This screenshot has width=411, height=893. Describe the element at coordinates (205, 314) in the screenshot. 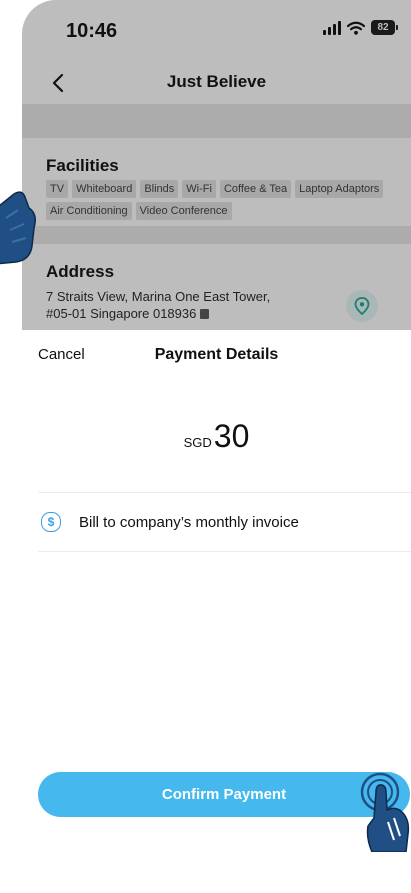

I see `copy-icon` at that location.